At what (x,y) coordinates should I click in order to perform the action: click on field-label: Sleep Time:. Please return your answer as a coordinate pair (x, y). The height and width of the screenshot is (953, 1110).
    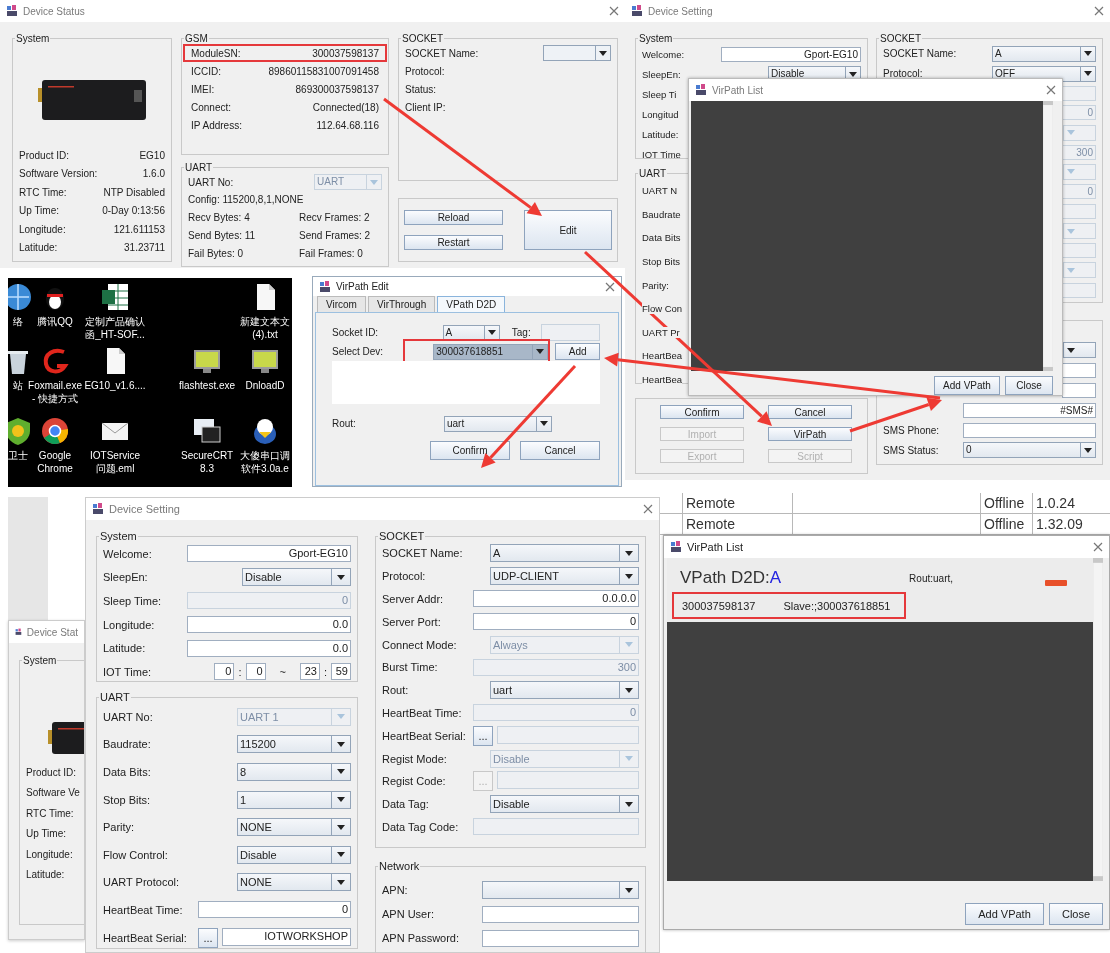
    Looking at the image, I should click on (132, 601).